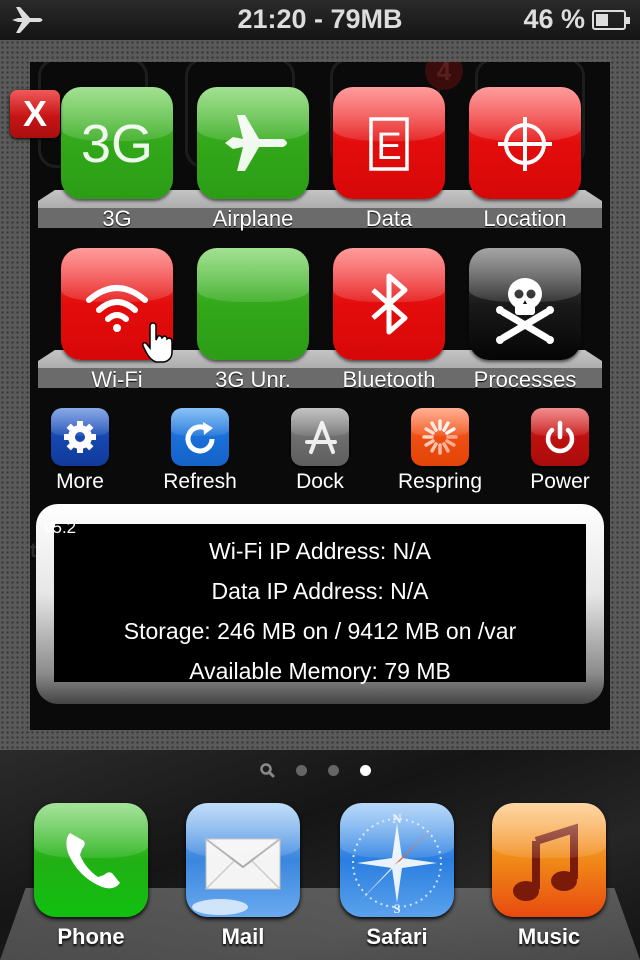 Image resolution: width=640 pixels, height=960 pixels. What do you see at coordinates (80, 481) in the screenshot?
I see `more-label: More` at bounding box center [80, 481].